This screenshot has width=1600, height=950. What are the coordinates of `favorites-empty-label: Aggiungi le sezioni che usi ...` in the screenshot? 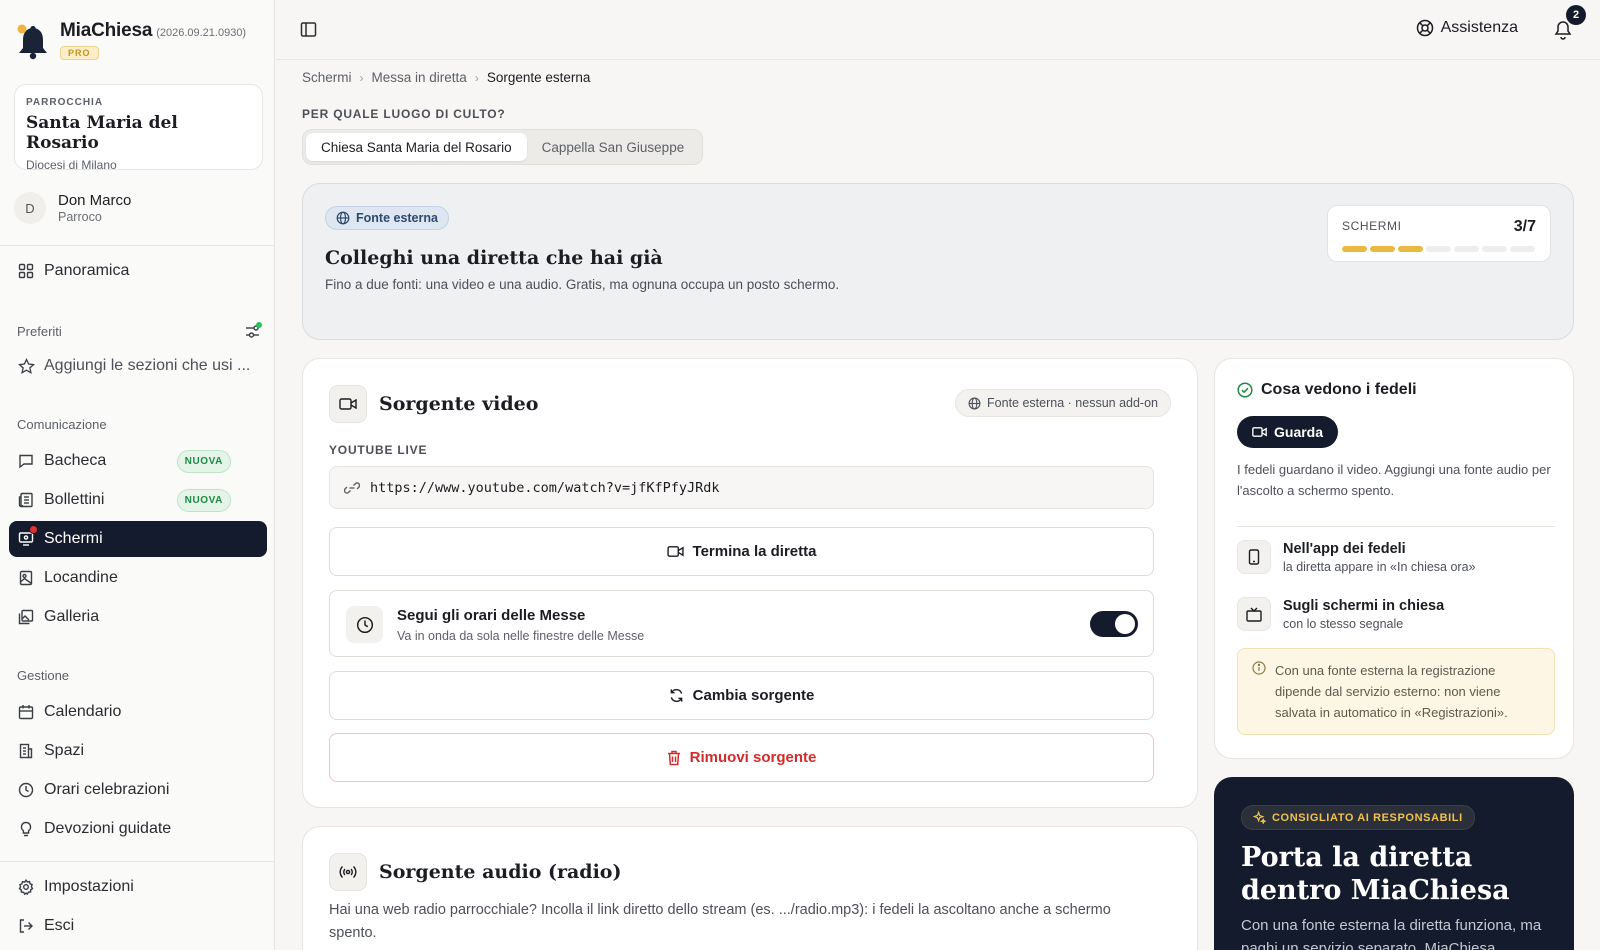 It's located at (147, 365).